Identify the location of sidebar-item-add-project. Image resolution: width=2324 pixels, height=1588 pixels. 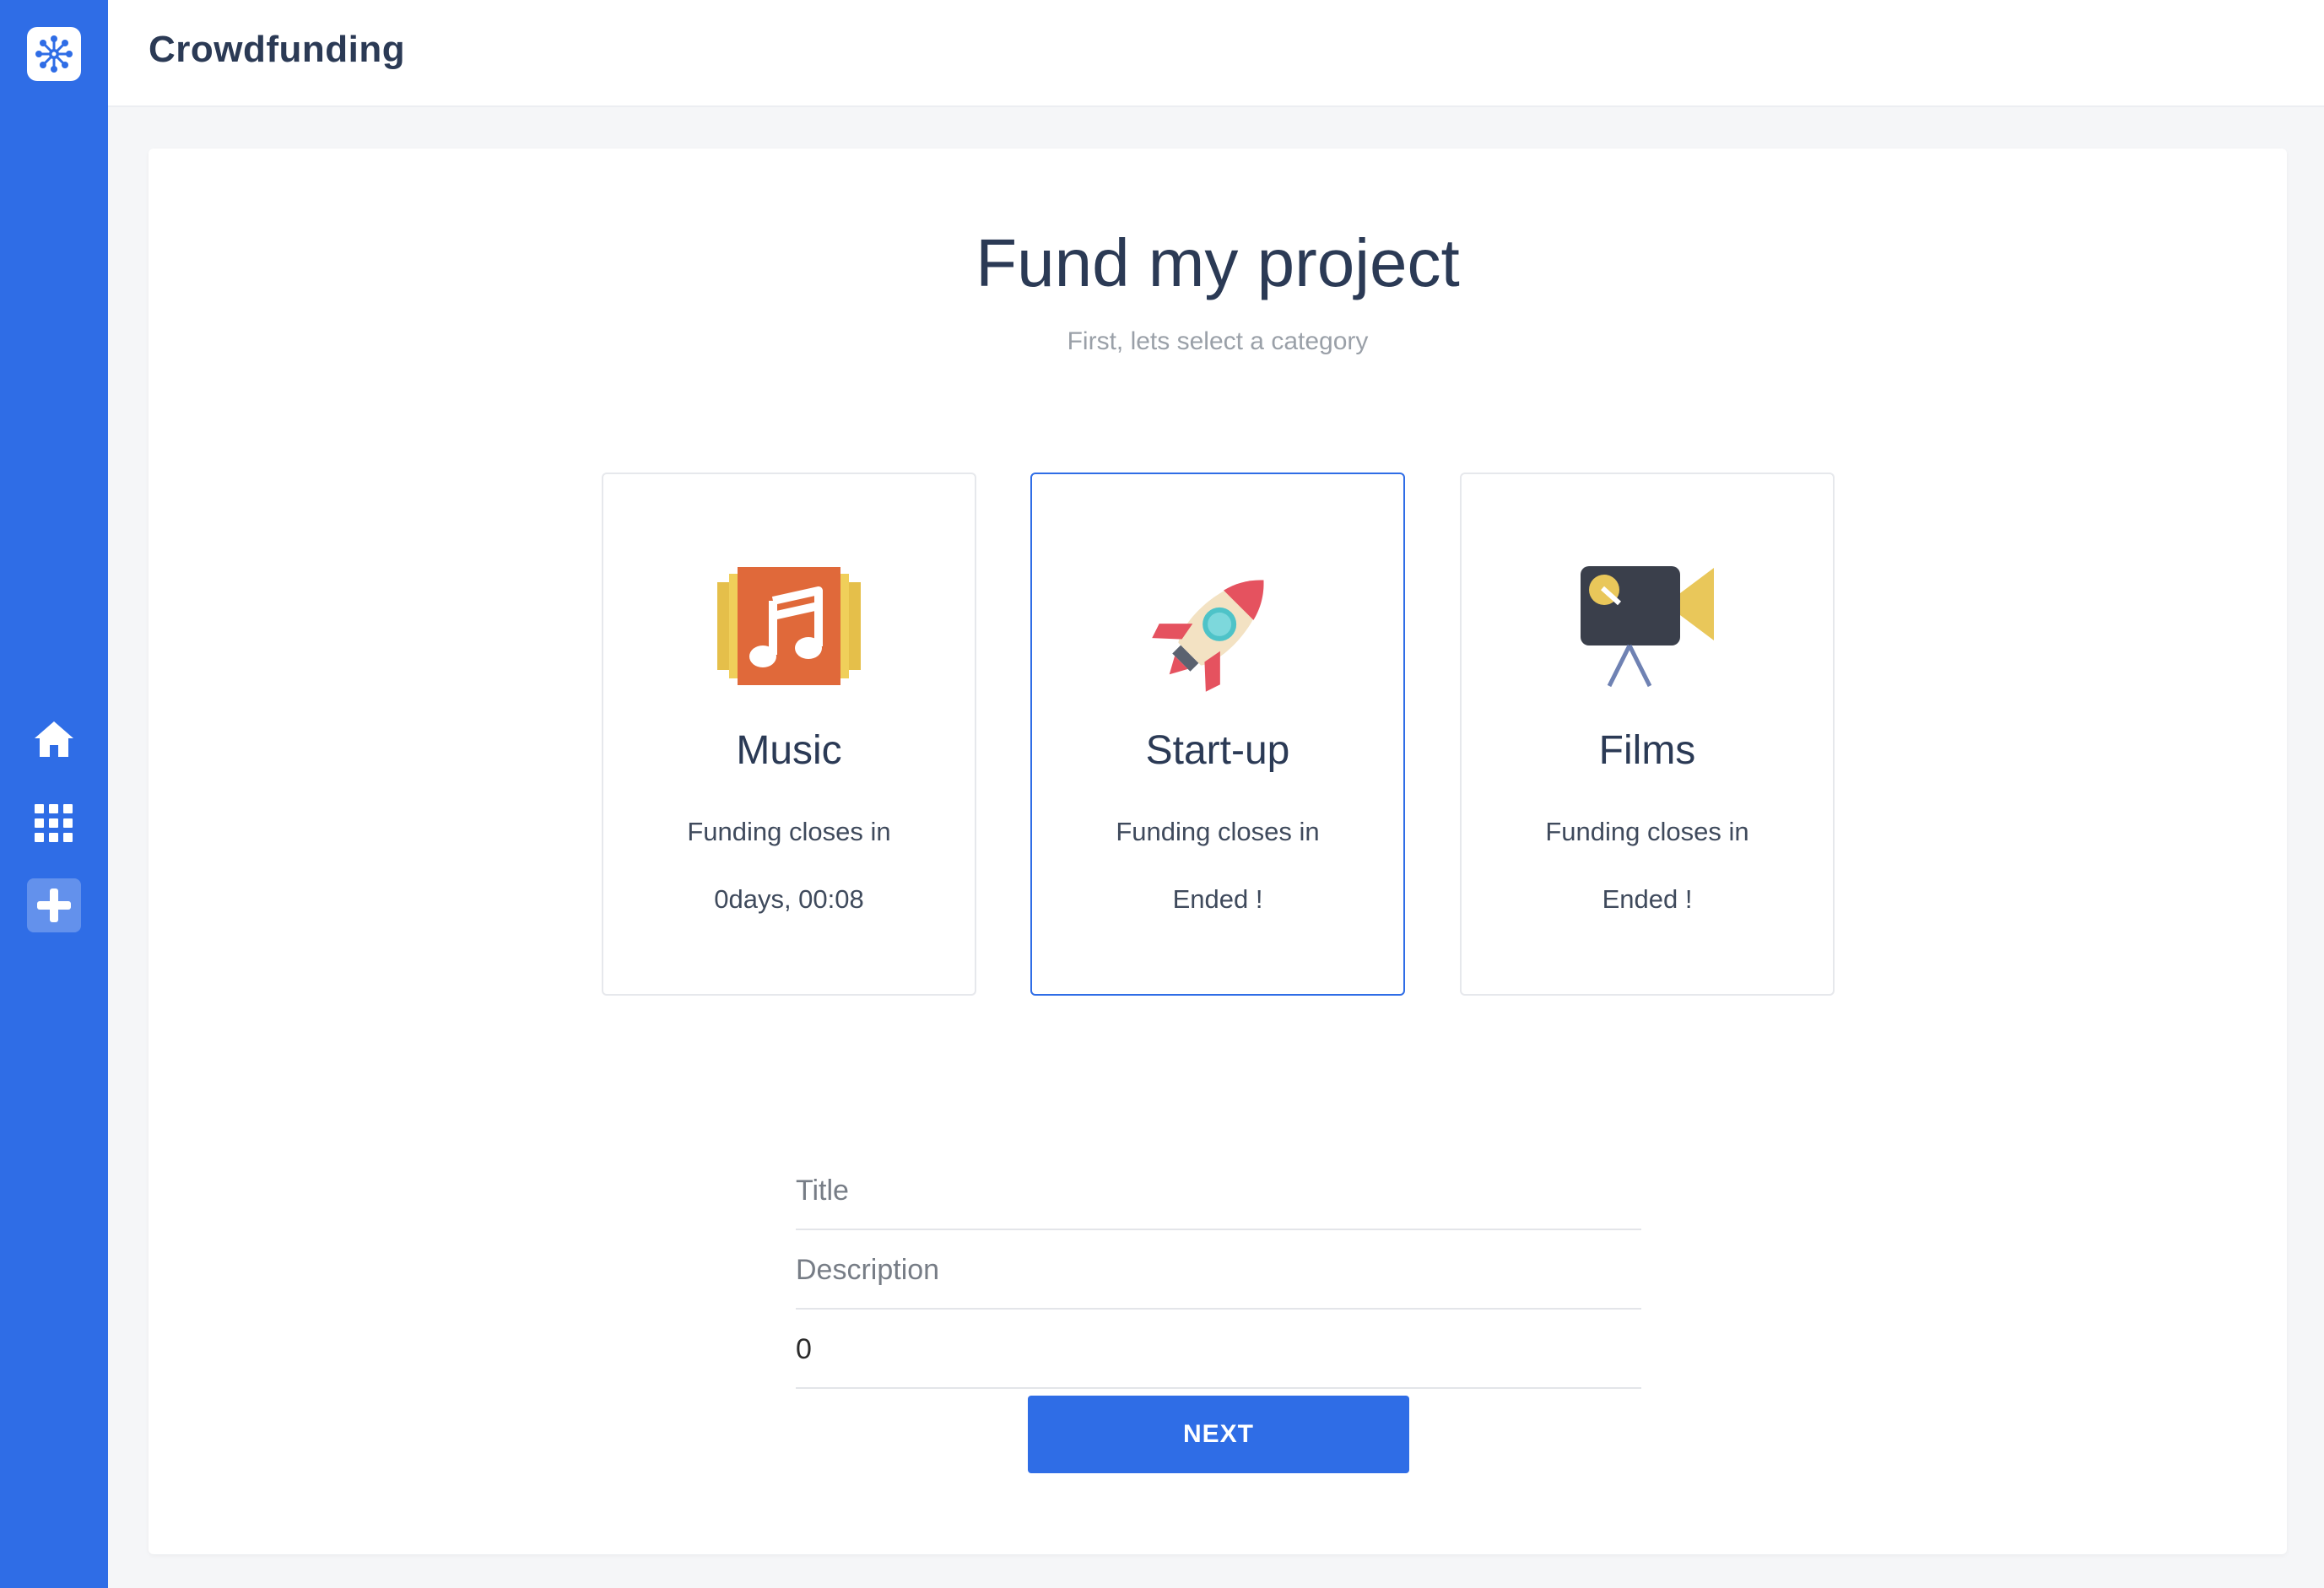
(54, 905).